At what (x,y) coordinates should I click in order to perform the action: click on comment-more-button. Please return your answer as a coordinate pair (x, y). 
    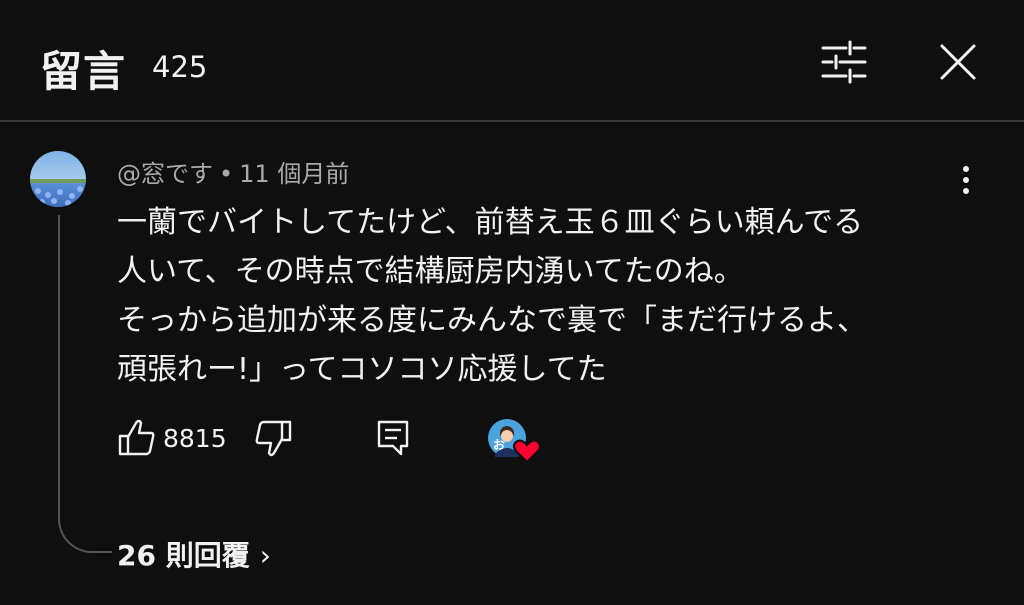
    Looking at the image, I should click on (966, 180).